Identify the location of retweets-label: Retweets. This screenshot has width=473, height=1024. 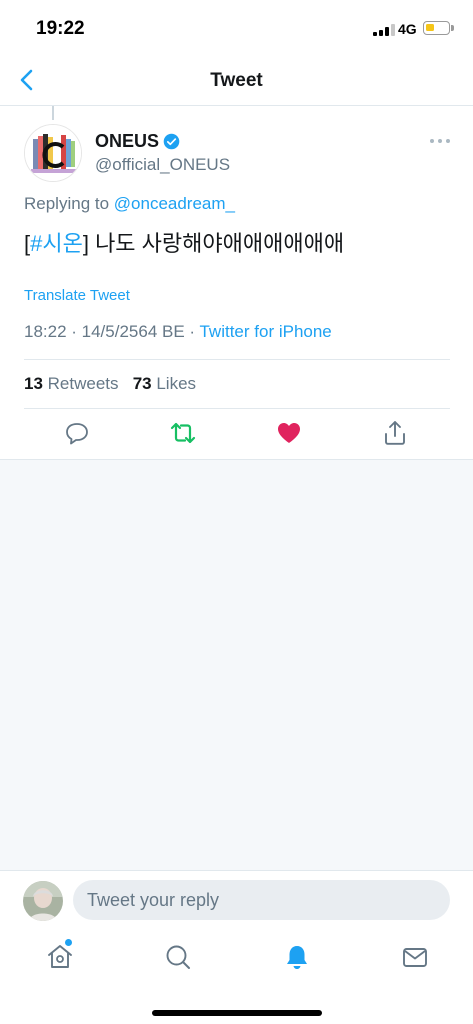
(80, 383).